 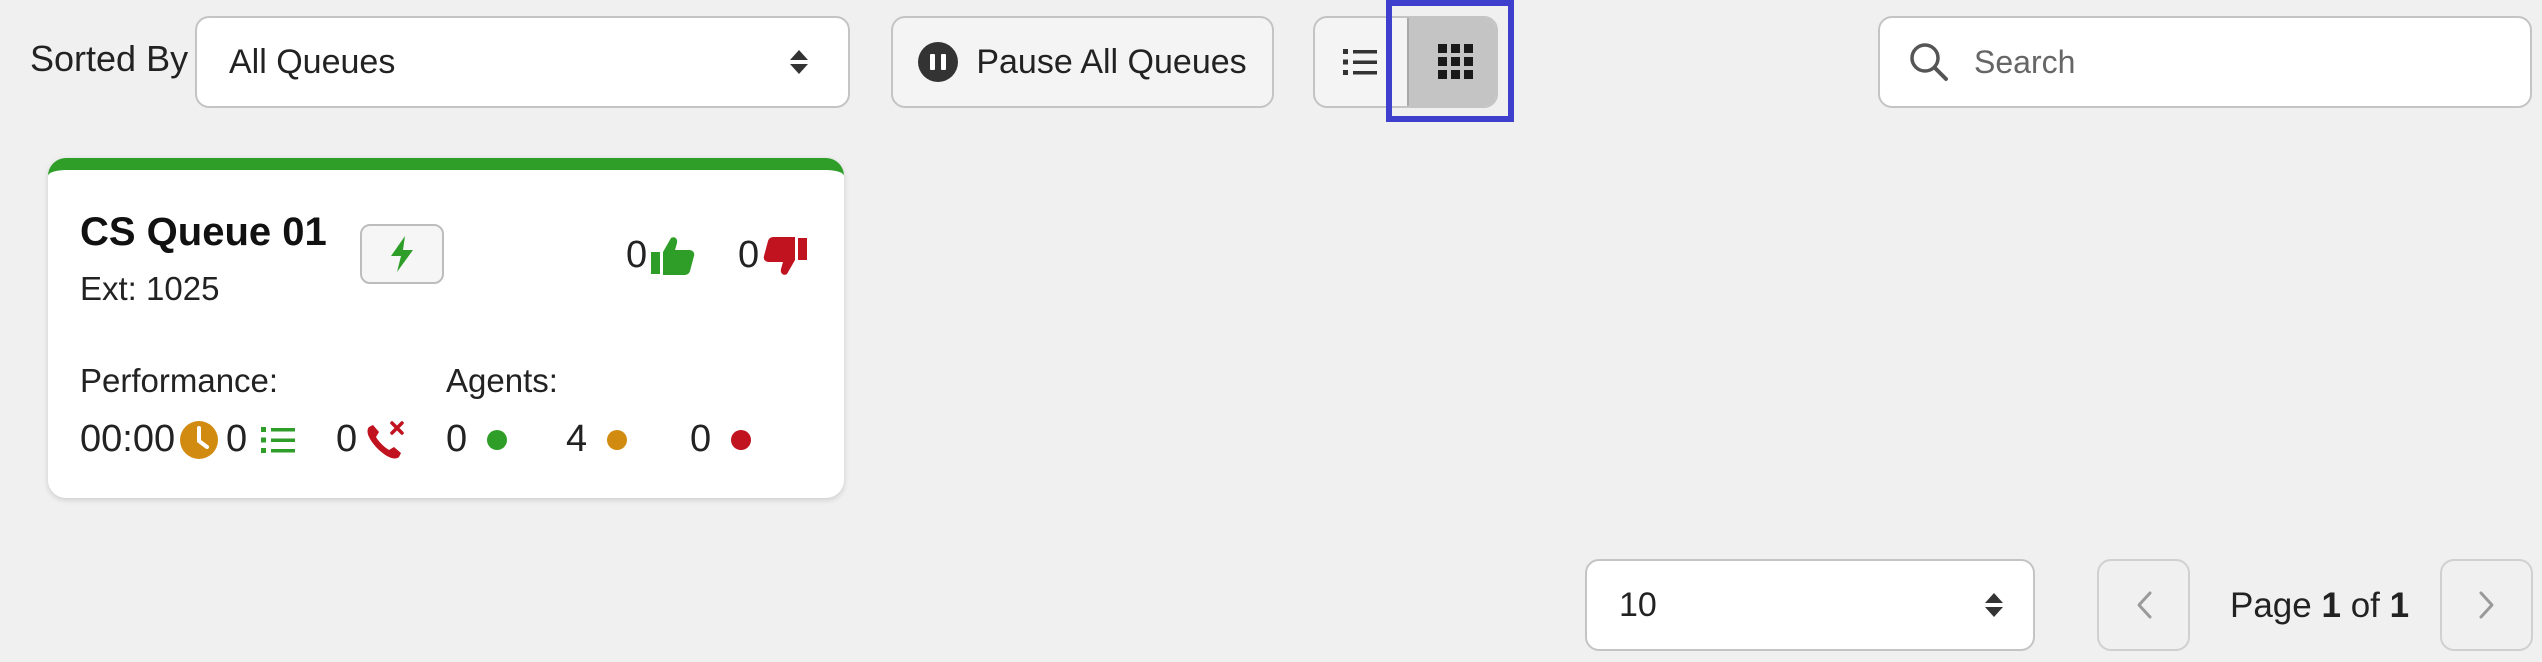 What do you see at coordinates (477, 439) in the screenshot?
I see `agents-available-stat: 0` at bounding box center [477, 439].